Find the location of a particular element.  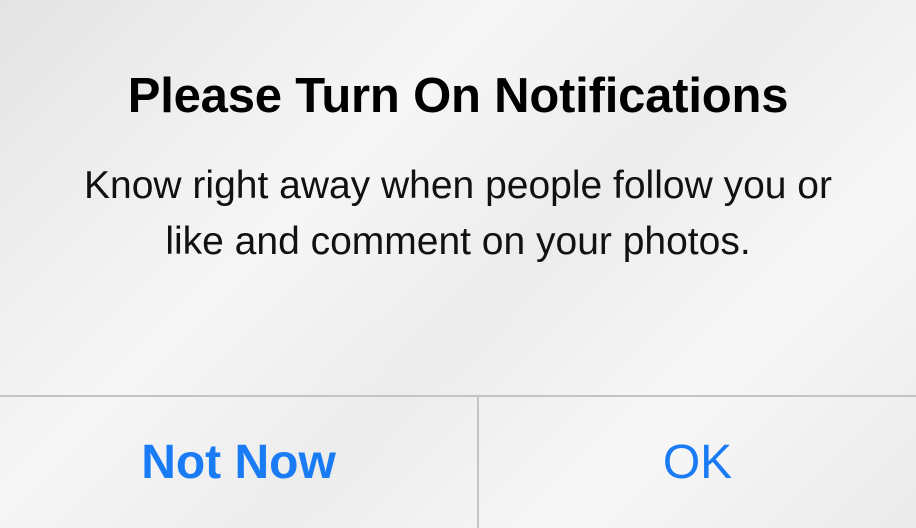

not-now-button: Not Now is located at coordinates (238, 462).